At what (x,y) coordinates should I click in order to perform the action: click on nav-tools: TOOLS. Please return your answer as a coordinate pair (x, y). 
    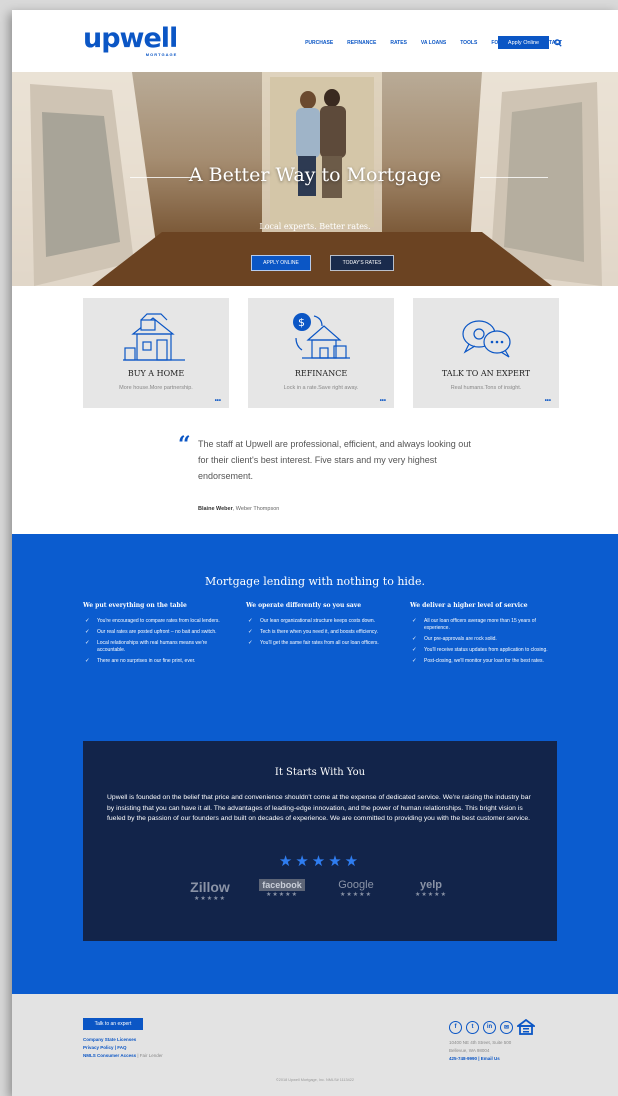
    Looking at the image, I should click on (468, 43).